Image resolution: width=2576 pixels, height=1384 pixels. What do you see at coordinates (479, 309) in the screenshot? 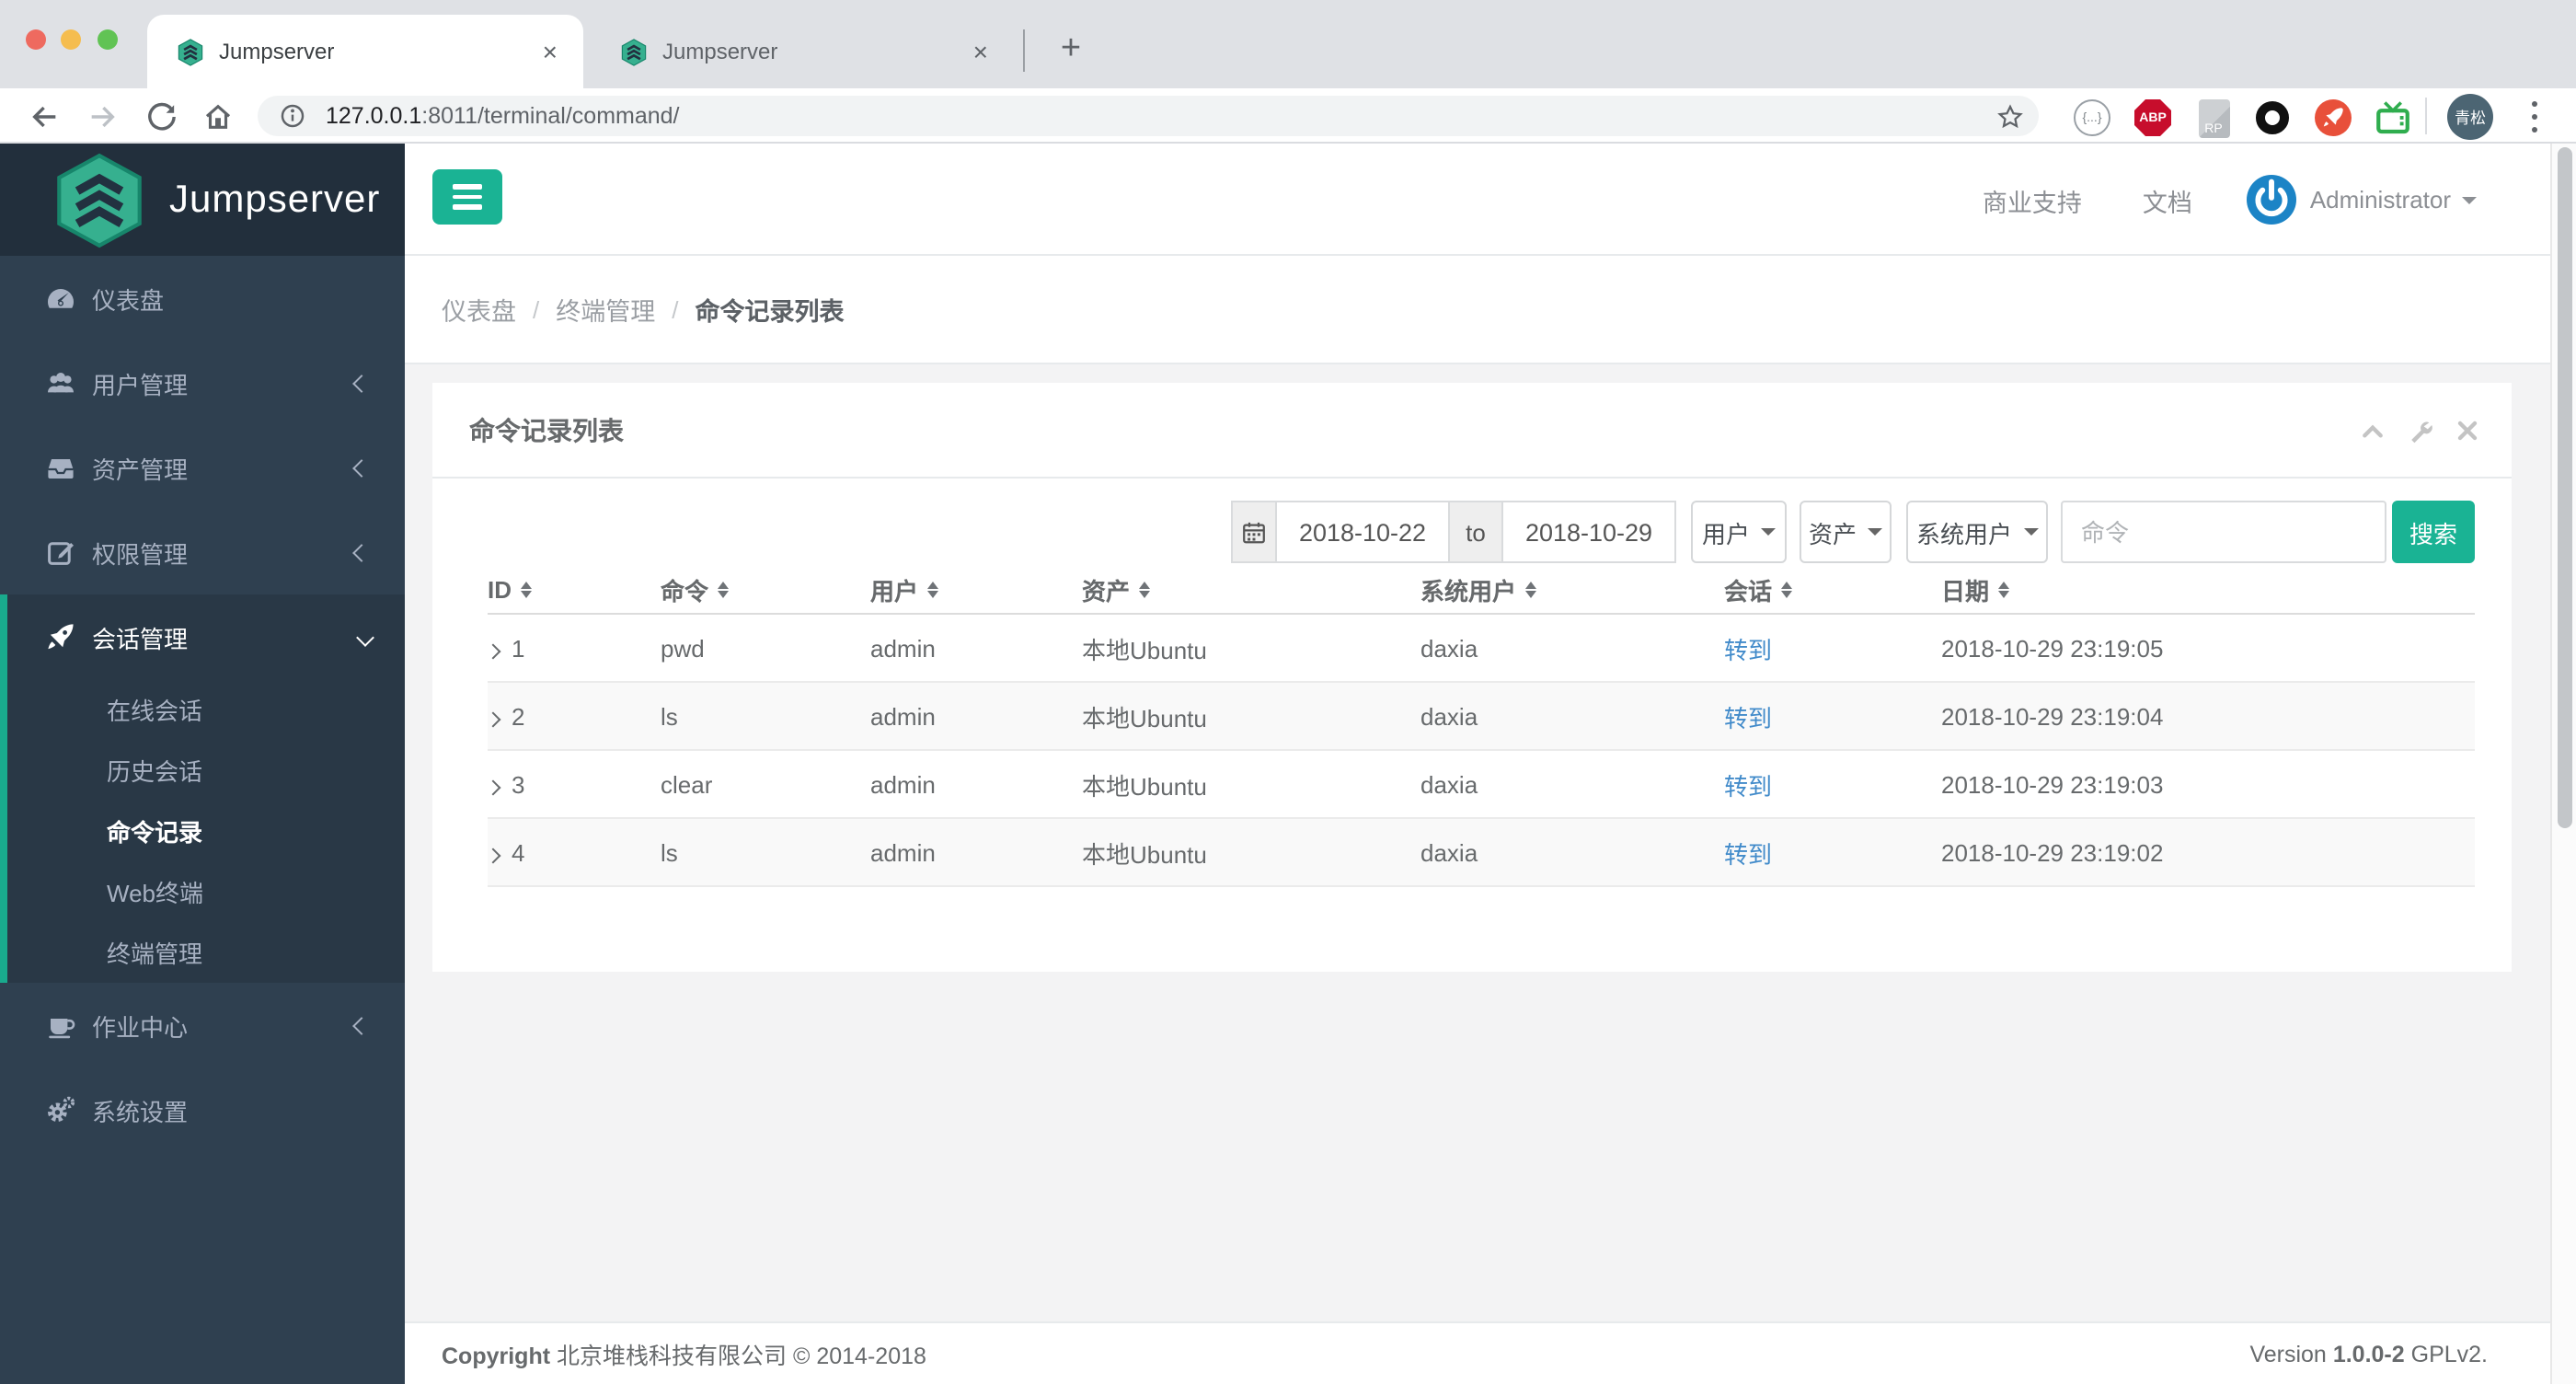
I see `breadcrumb-dashboard: 仪表盘` at bounding box center [479, 309].